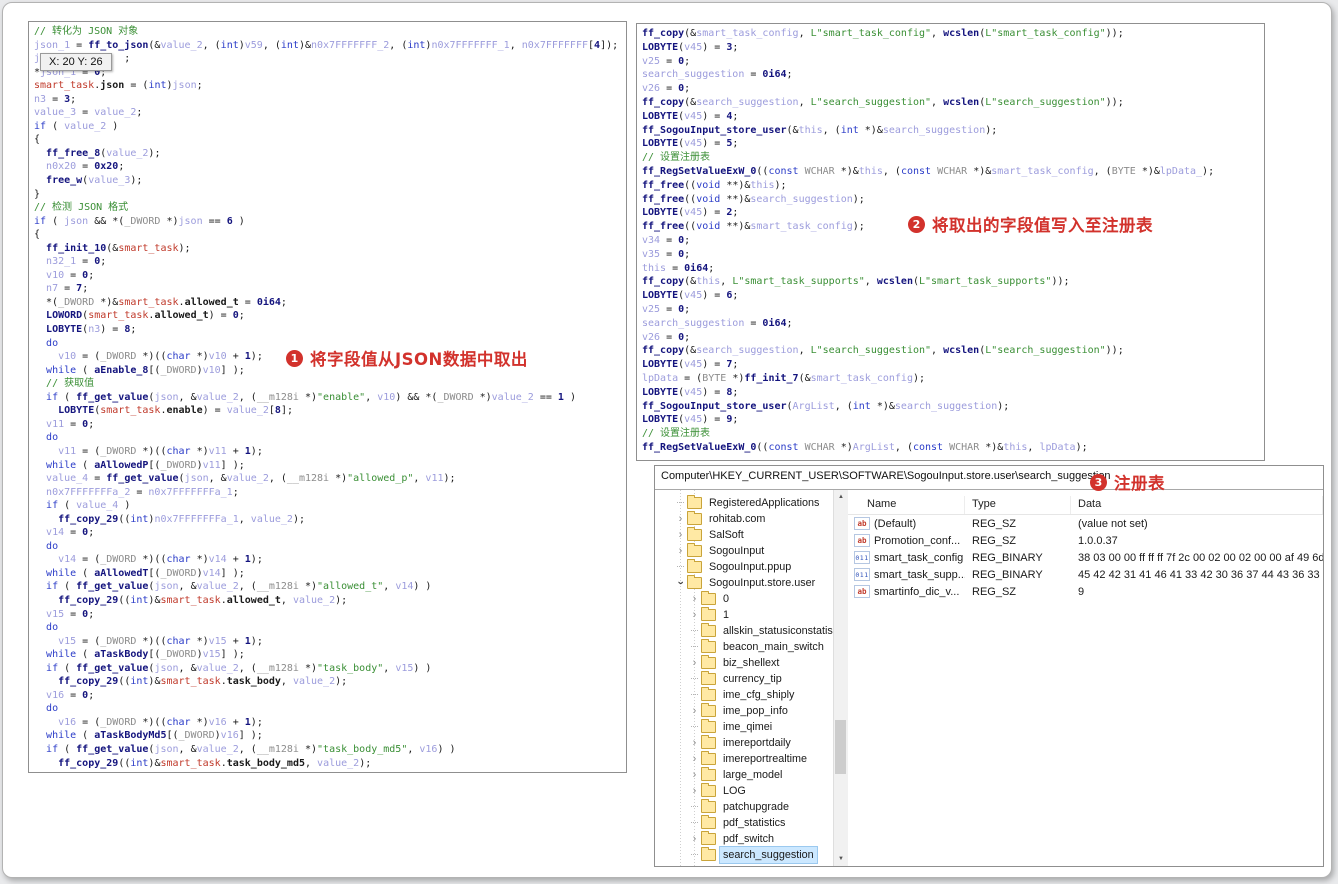 The height and width of the screenshot is (884, 1338). What do you see at coordinates (81, 208) in the screenshot?
I see `code-line: // 检测 JSON 格式` at bounding box center [81, 208].